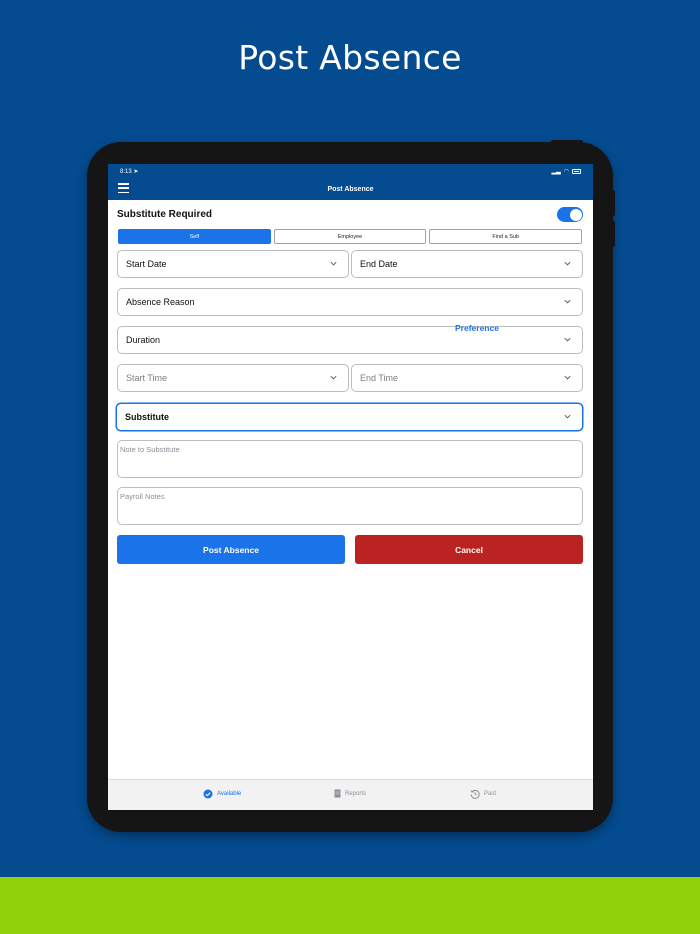  I want to click on end-date-field: End Date, so click(467, 264).